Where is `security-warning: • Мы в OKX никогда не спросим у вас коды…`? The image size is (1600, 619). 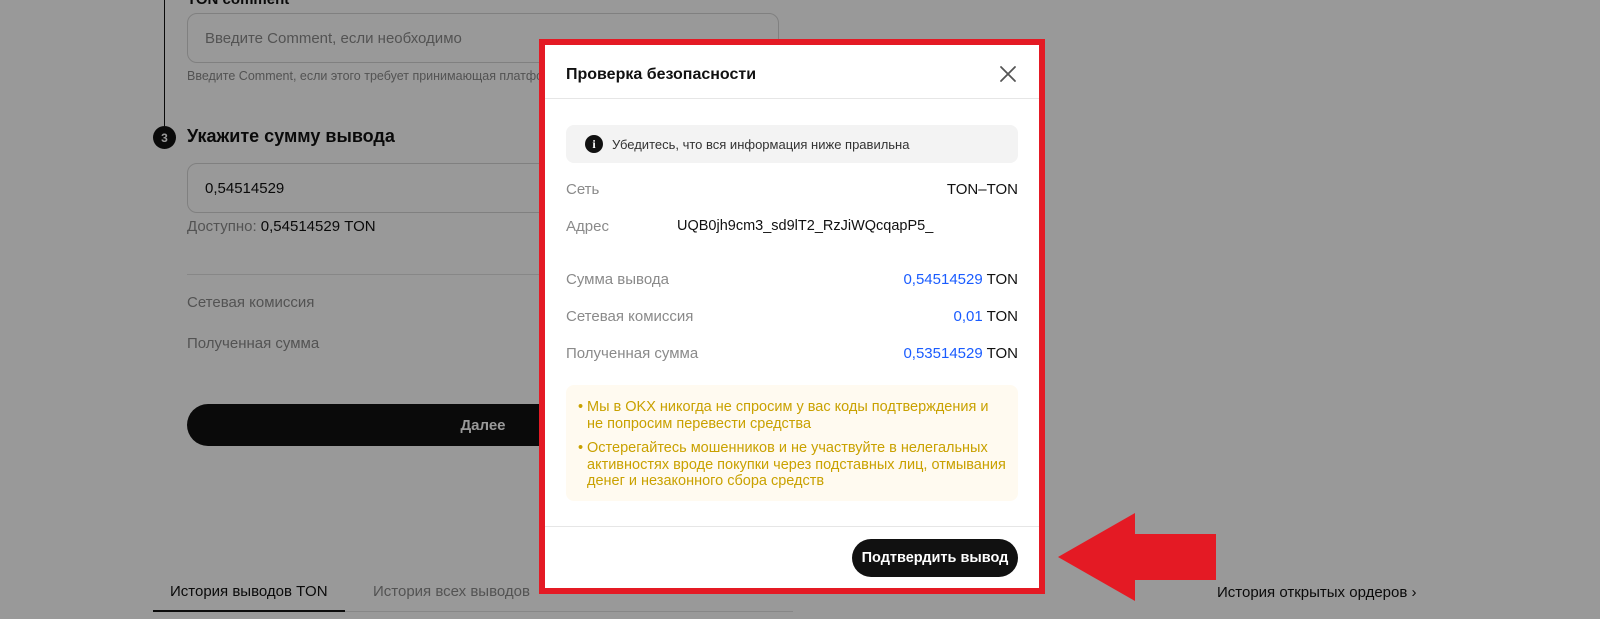
security-warning: • Мы в OKX никогда не спросим у вас коды… is located at coordinates (792, 443).